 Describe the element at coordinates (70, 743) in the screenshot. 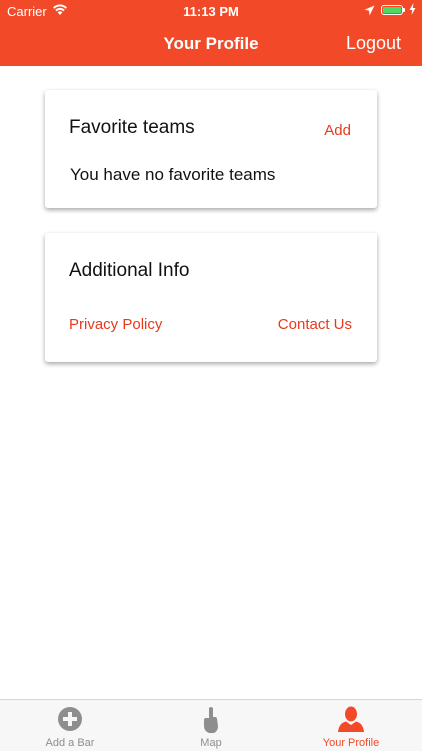

I see `tab-label: Add a Bar` at that location.